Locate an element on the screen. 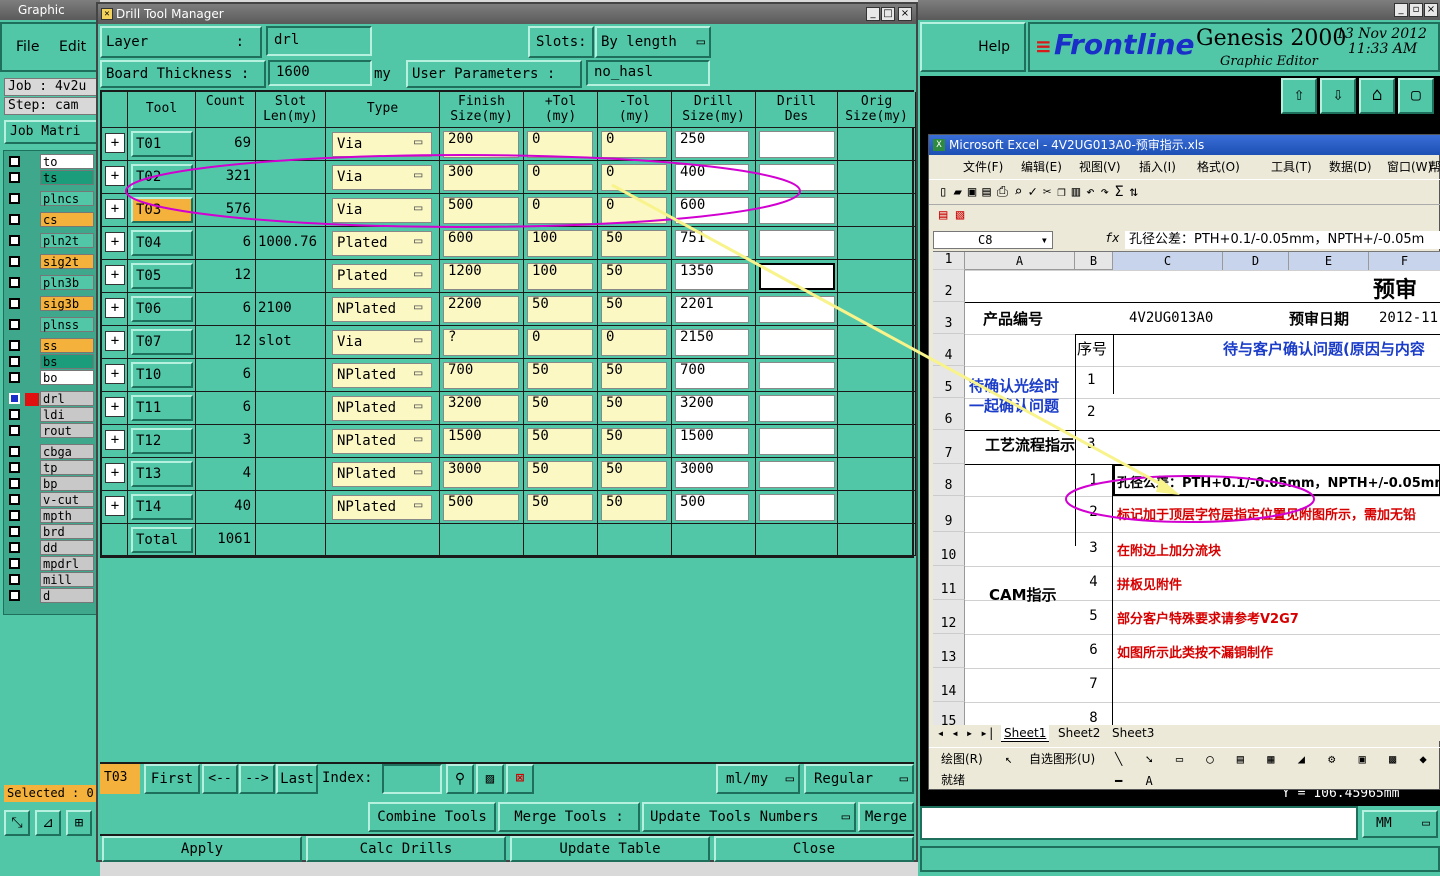 This screenshot has height=876, width=1440. excel-menu-item: 文件(F) is located at coordinates (983, 167).